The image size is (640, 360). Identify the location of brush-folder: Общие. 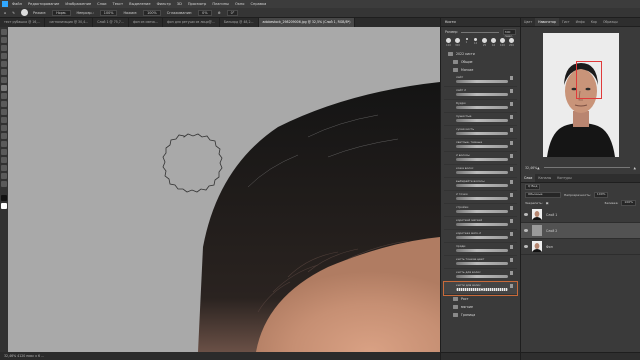
(480, 62).